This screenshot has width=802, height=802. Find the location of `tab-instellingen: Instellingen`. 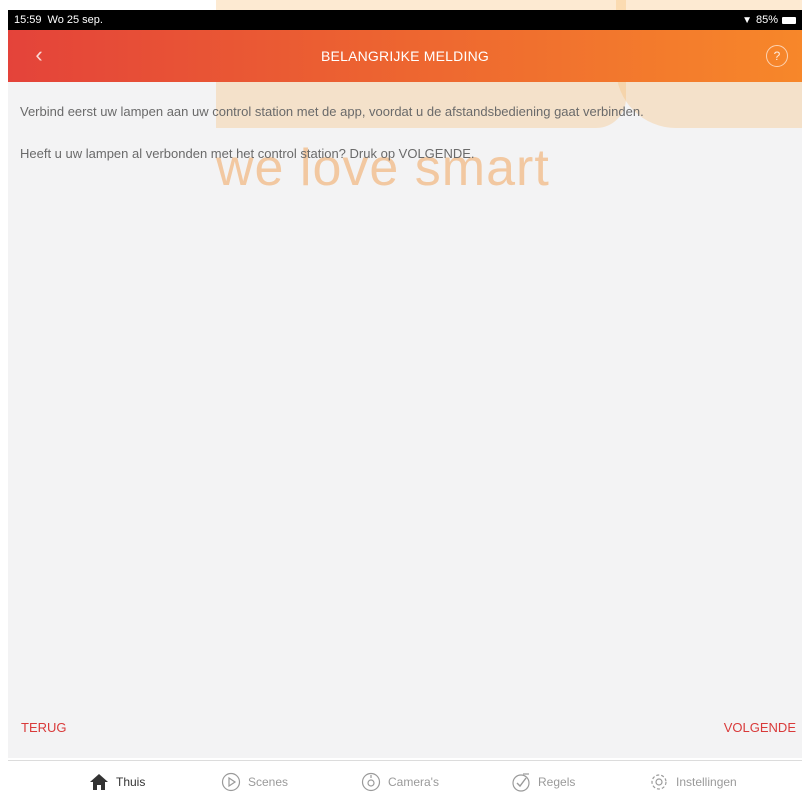

tab-instellingen: Instellingen is located at coordinates (692, 782).